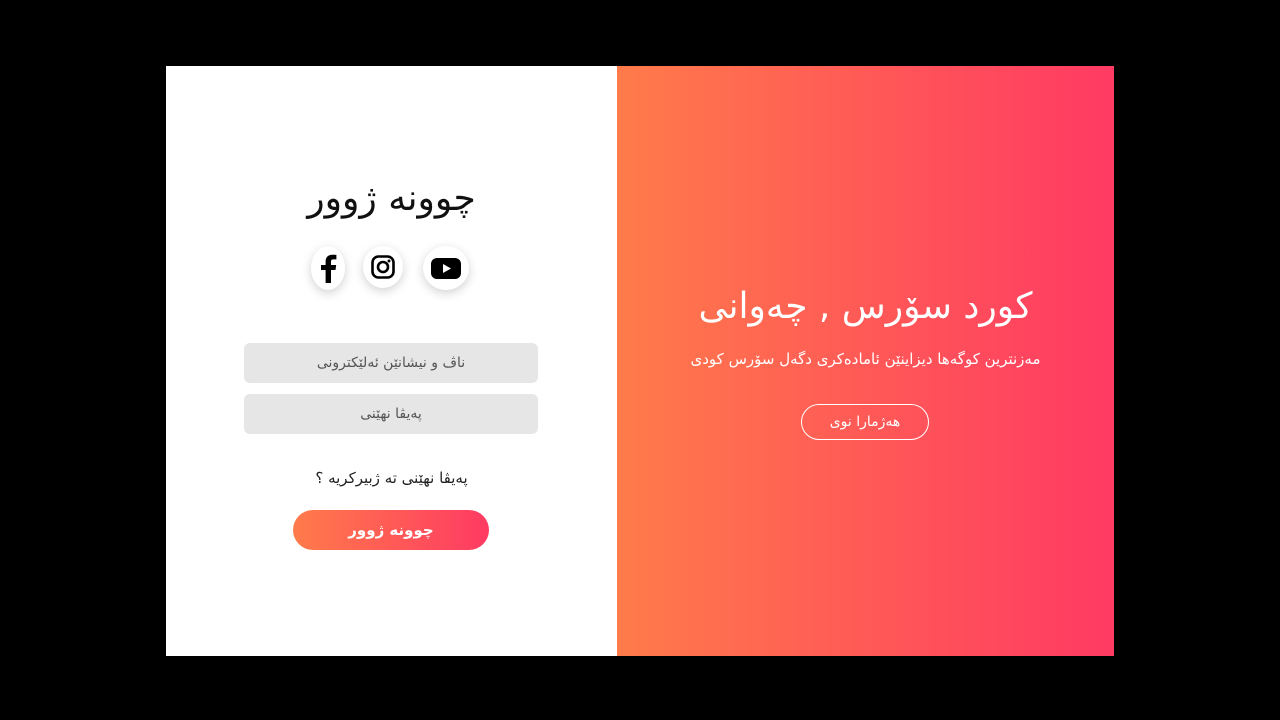 This screenshot has width=1280, height=720. I want to click on login-title: چوونە ژوور, so click(391, 198).